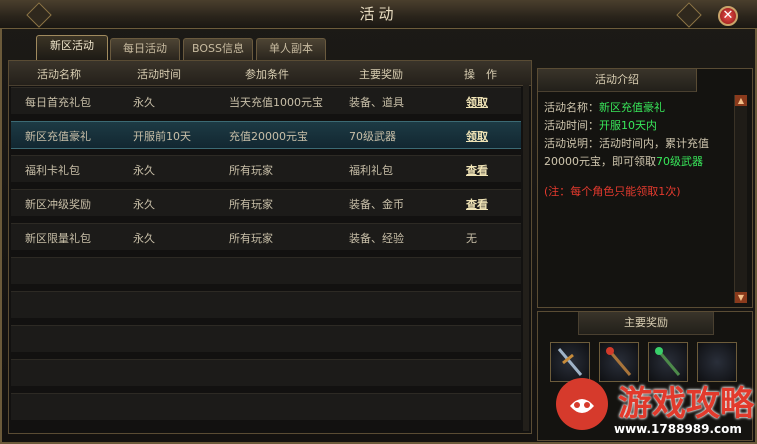 This screenshot has height=444, width=757. What do you see at coordinates (381, 74) in the screenshot?
I see `col-reward: 主要奖励` at bounding box center [381, 74].